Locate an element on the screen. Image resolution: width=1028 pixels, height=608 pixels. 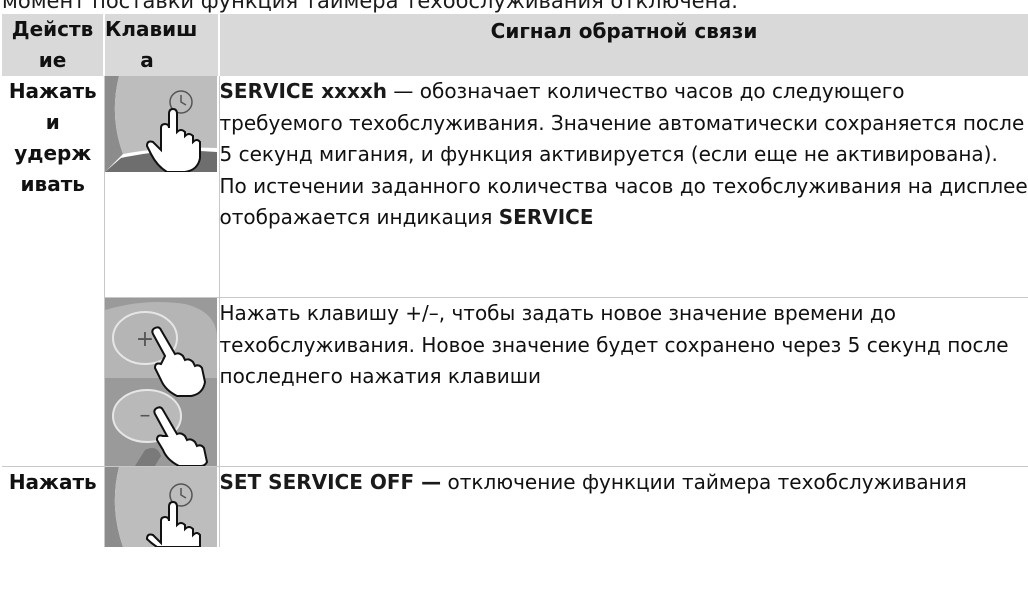
plus-minus-keys-press-icon: + – is located at coordinates (160, 382).